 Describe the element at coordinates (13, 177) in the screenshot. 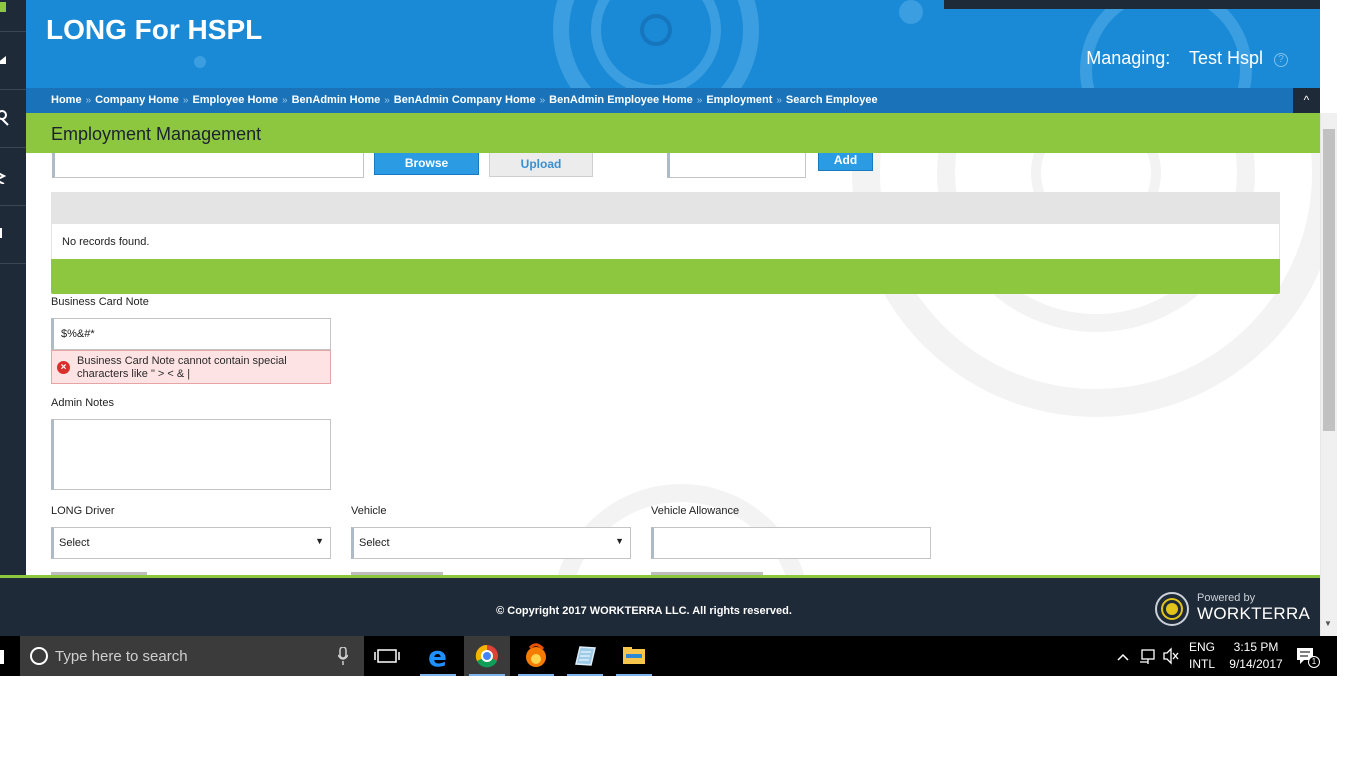

I see `sidebar-item-benadmin` at that location.